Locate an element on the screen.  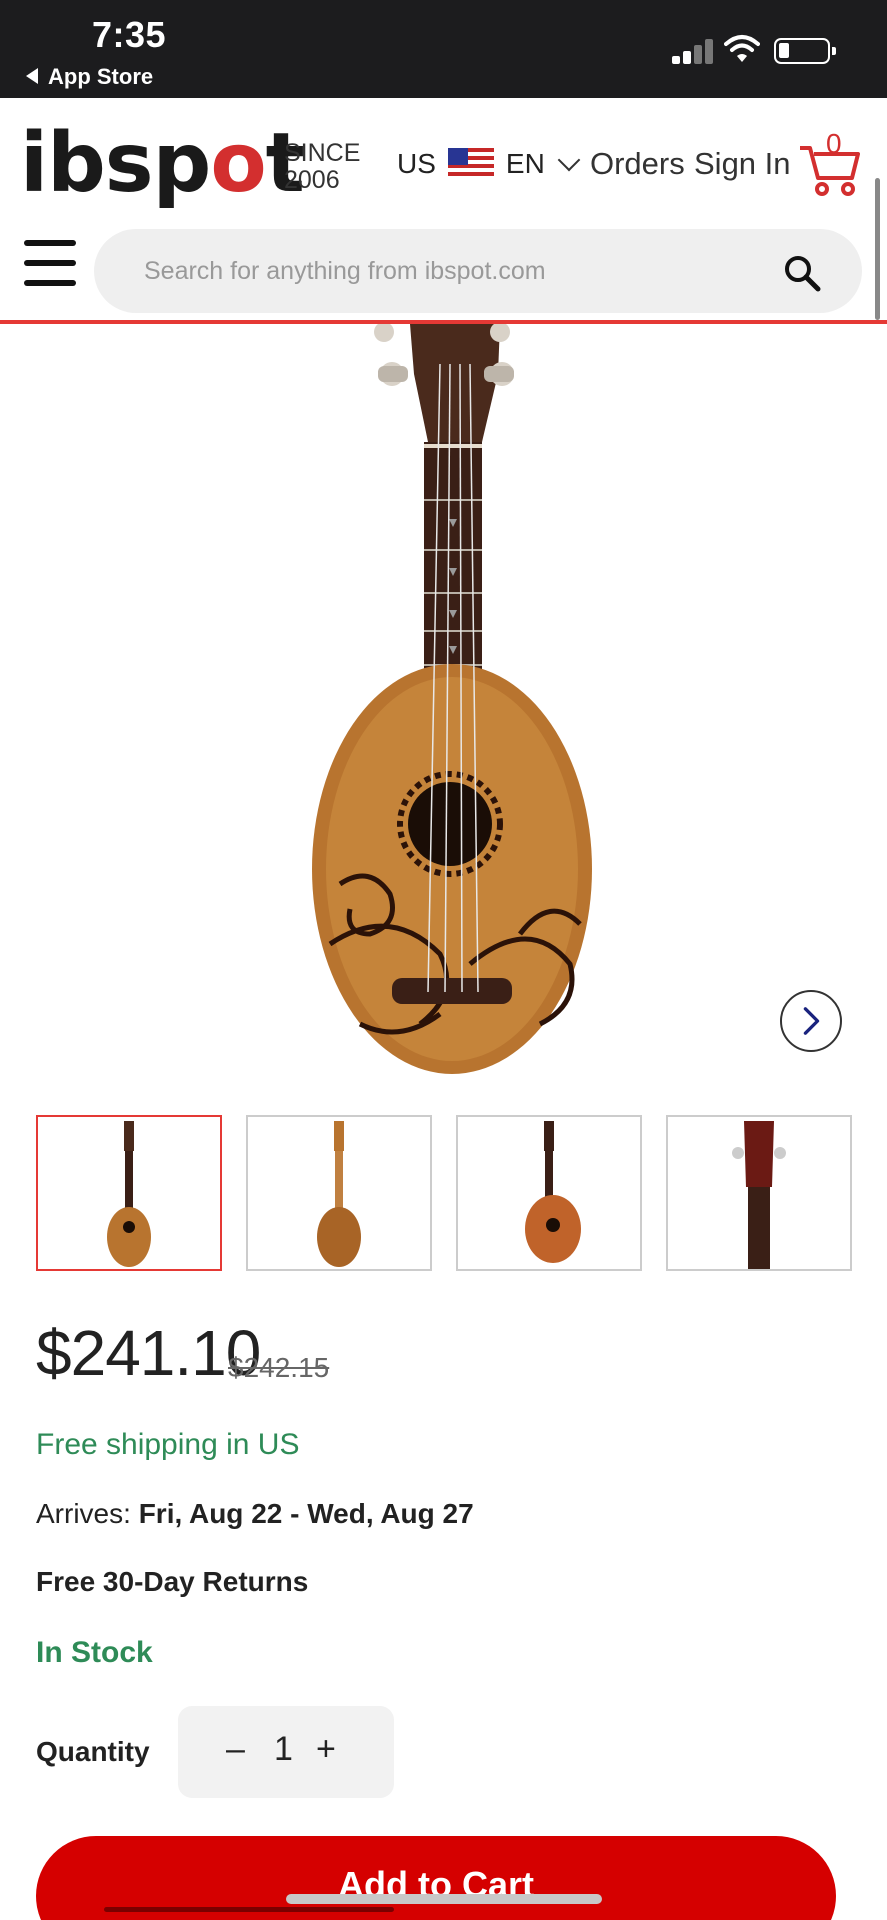
orders-link: Orders is located at coordinates (637, 164).